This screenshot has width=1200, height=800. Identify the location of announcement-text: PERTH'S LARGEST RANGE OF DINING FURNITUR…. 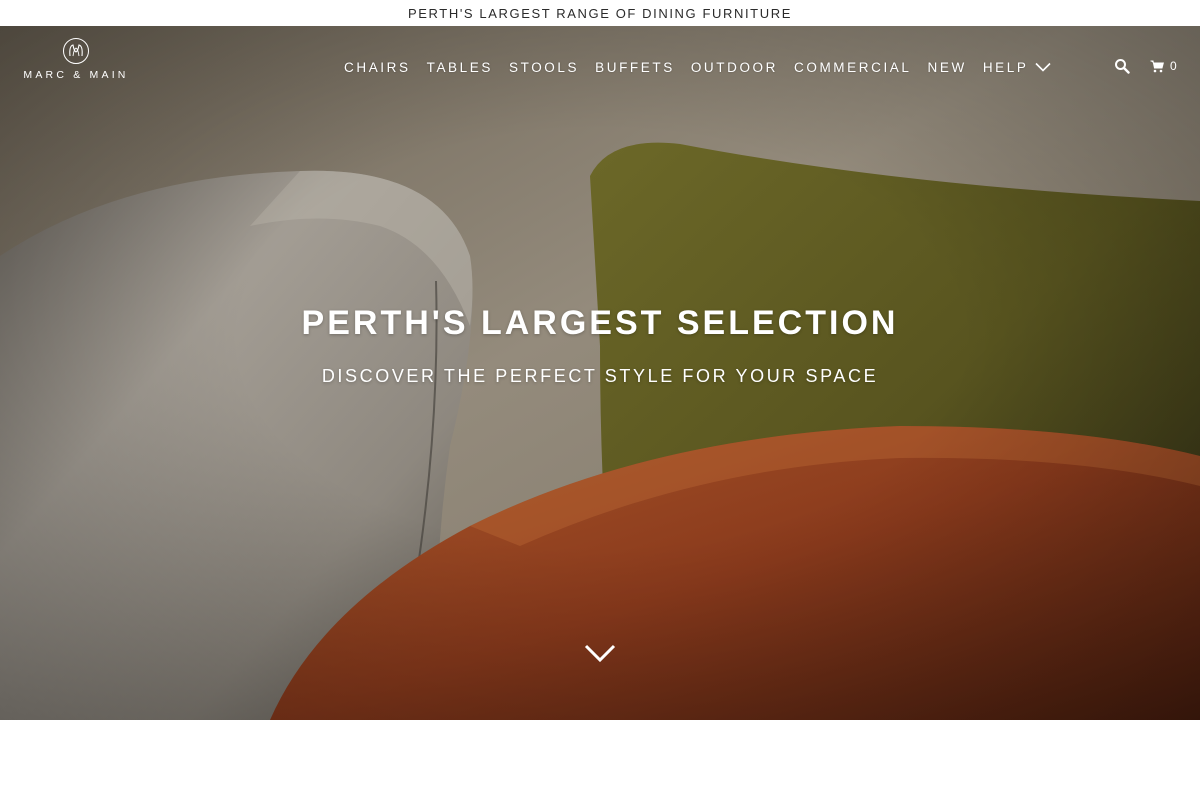
(600, 13).